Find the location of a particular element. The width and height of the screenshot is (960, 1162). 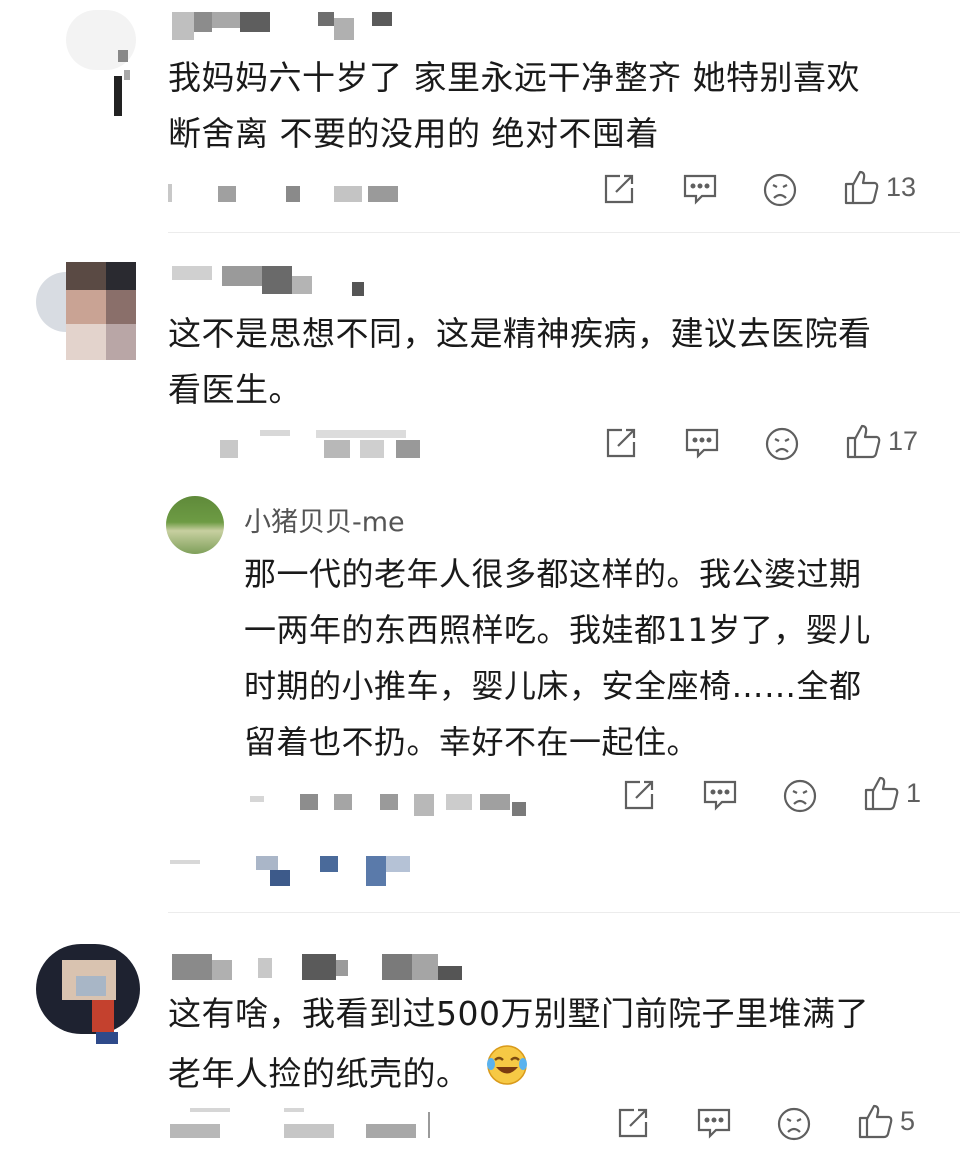

comment-text: 这不是思想不同，这是精神疾病，建议去医院看 看医生。 is located at coordinates (558, 362).